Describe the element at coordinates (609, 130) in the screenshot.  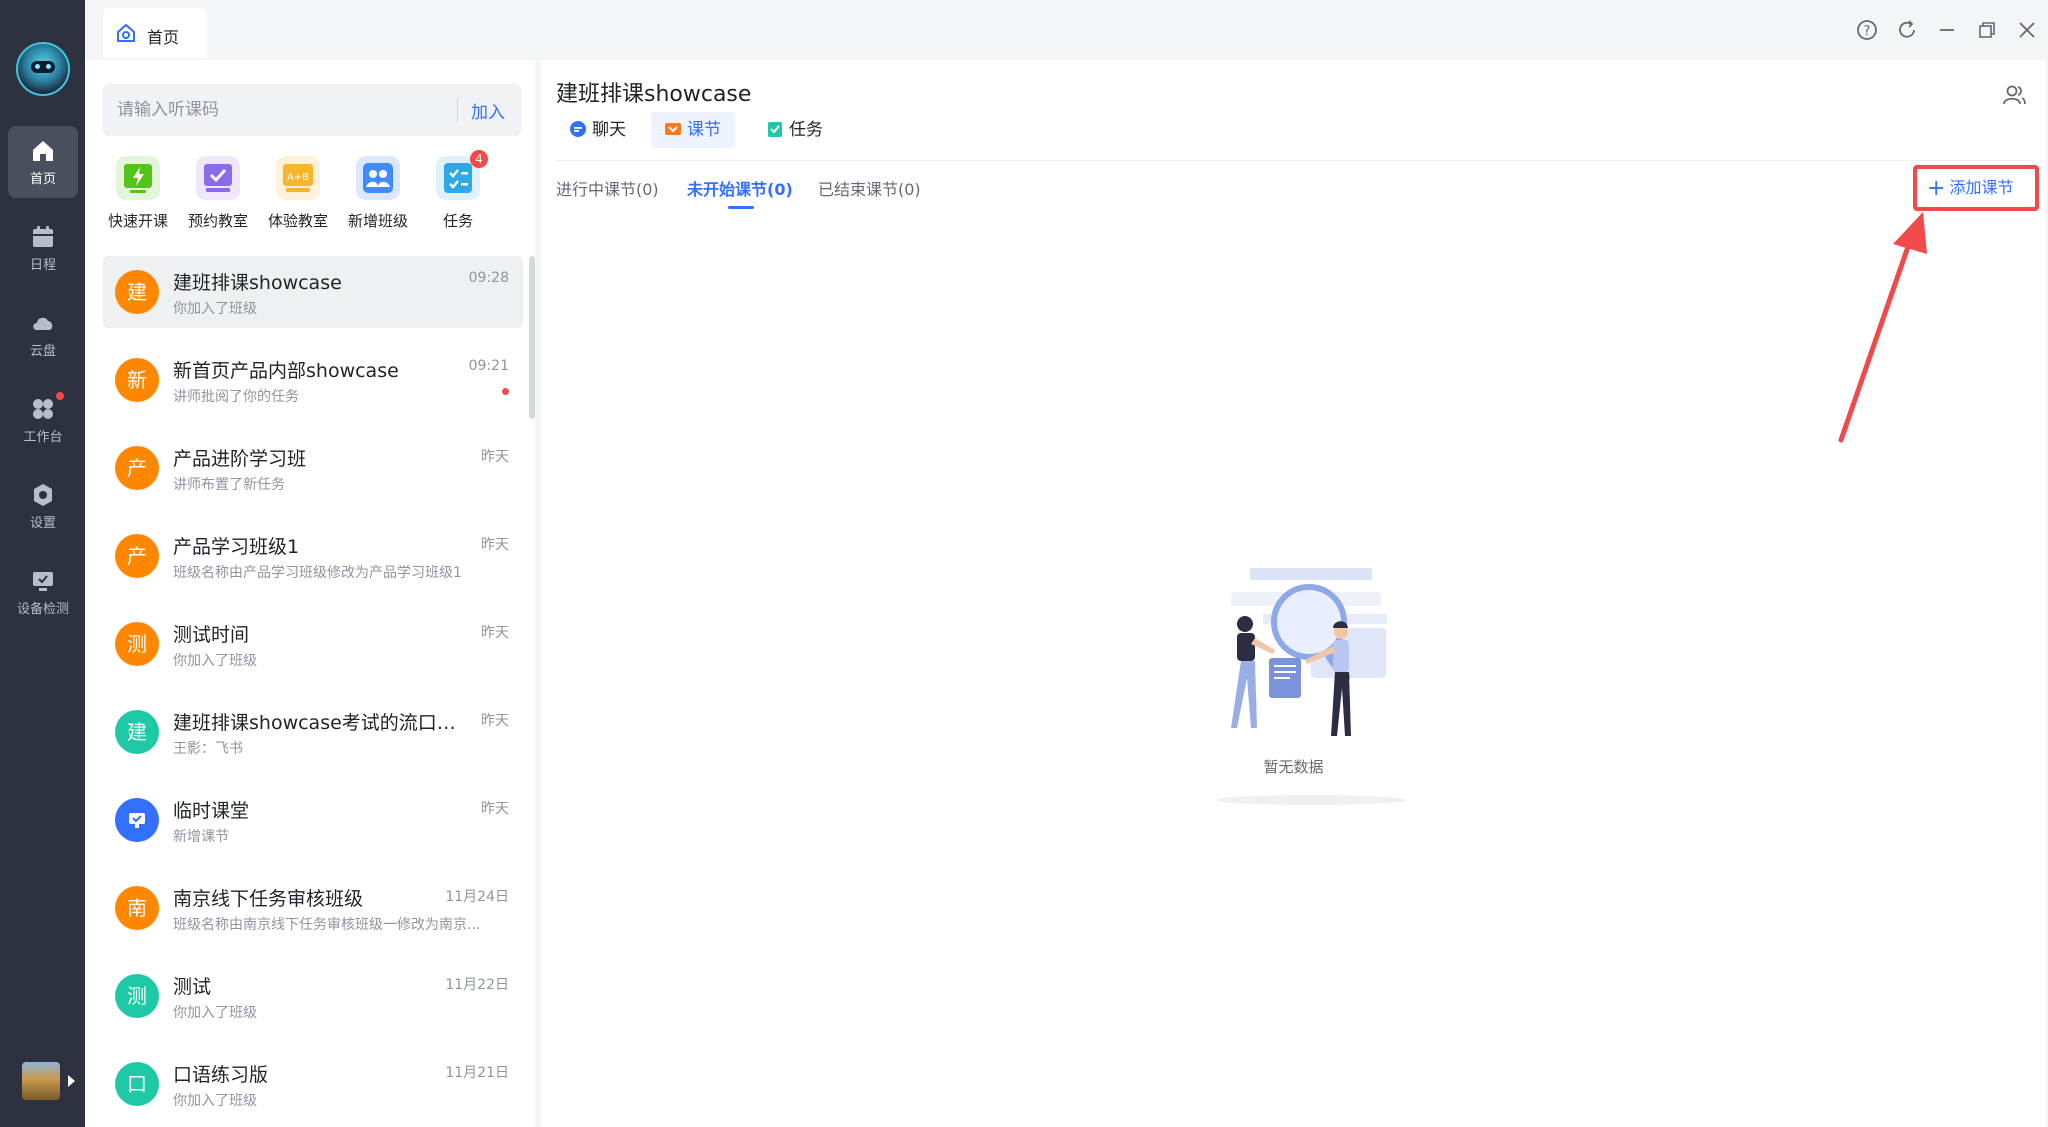
I see `tab-label: 聊天` at that location.